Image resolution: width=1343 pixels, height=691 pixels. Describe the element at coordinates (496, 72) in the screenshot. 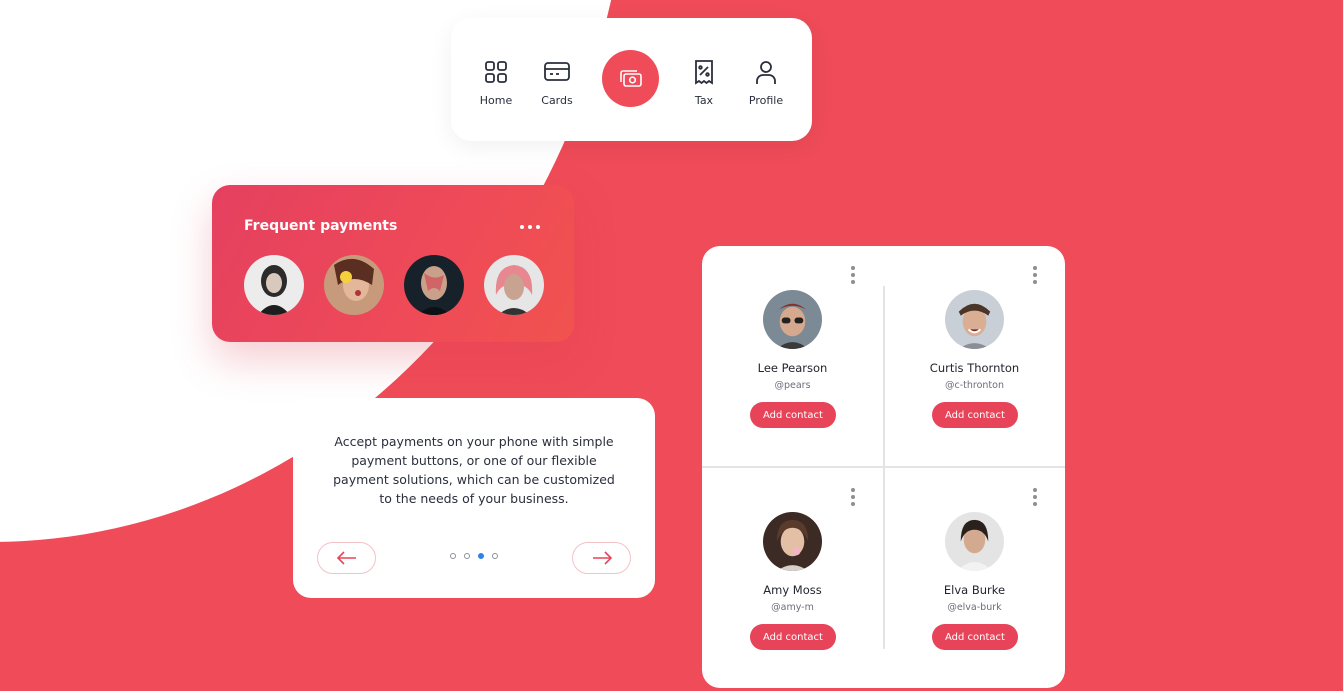

I see `grid-icon` at that location.